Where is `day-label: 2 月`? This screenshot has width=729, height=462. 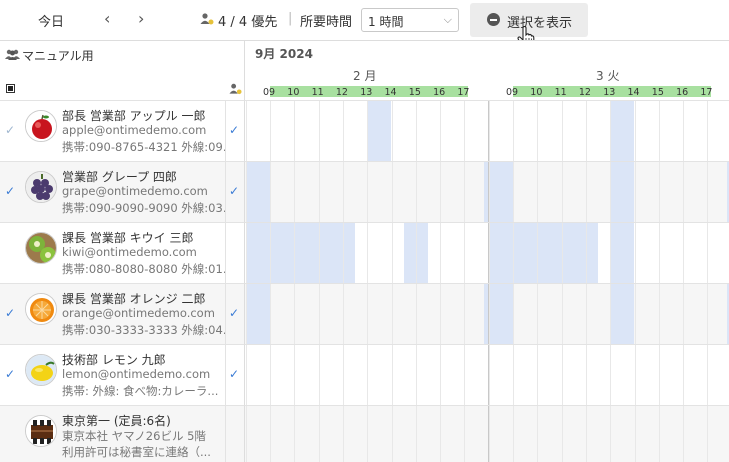
day-label: 2 月 is located at coordinates (365, 76).